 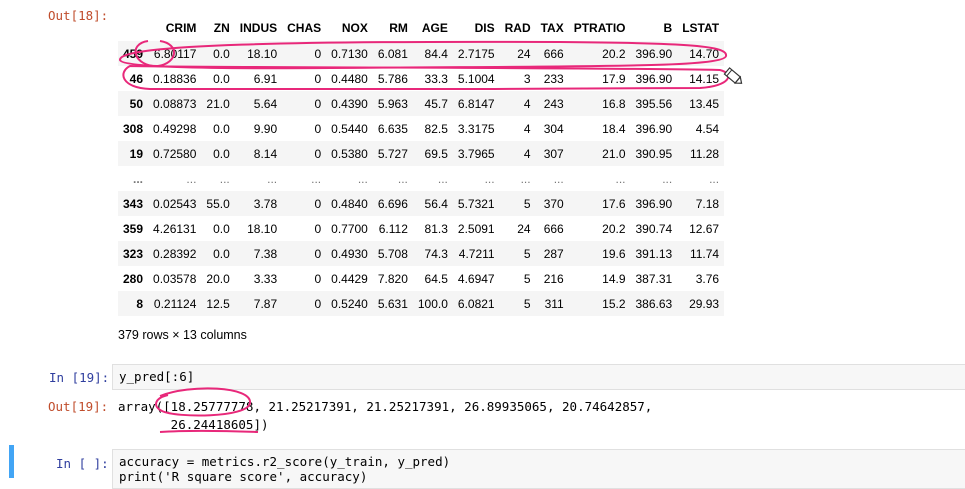 I want to click on table-cell: 311, so click(x=554, y=303).